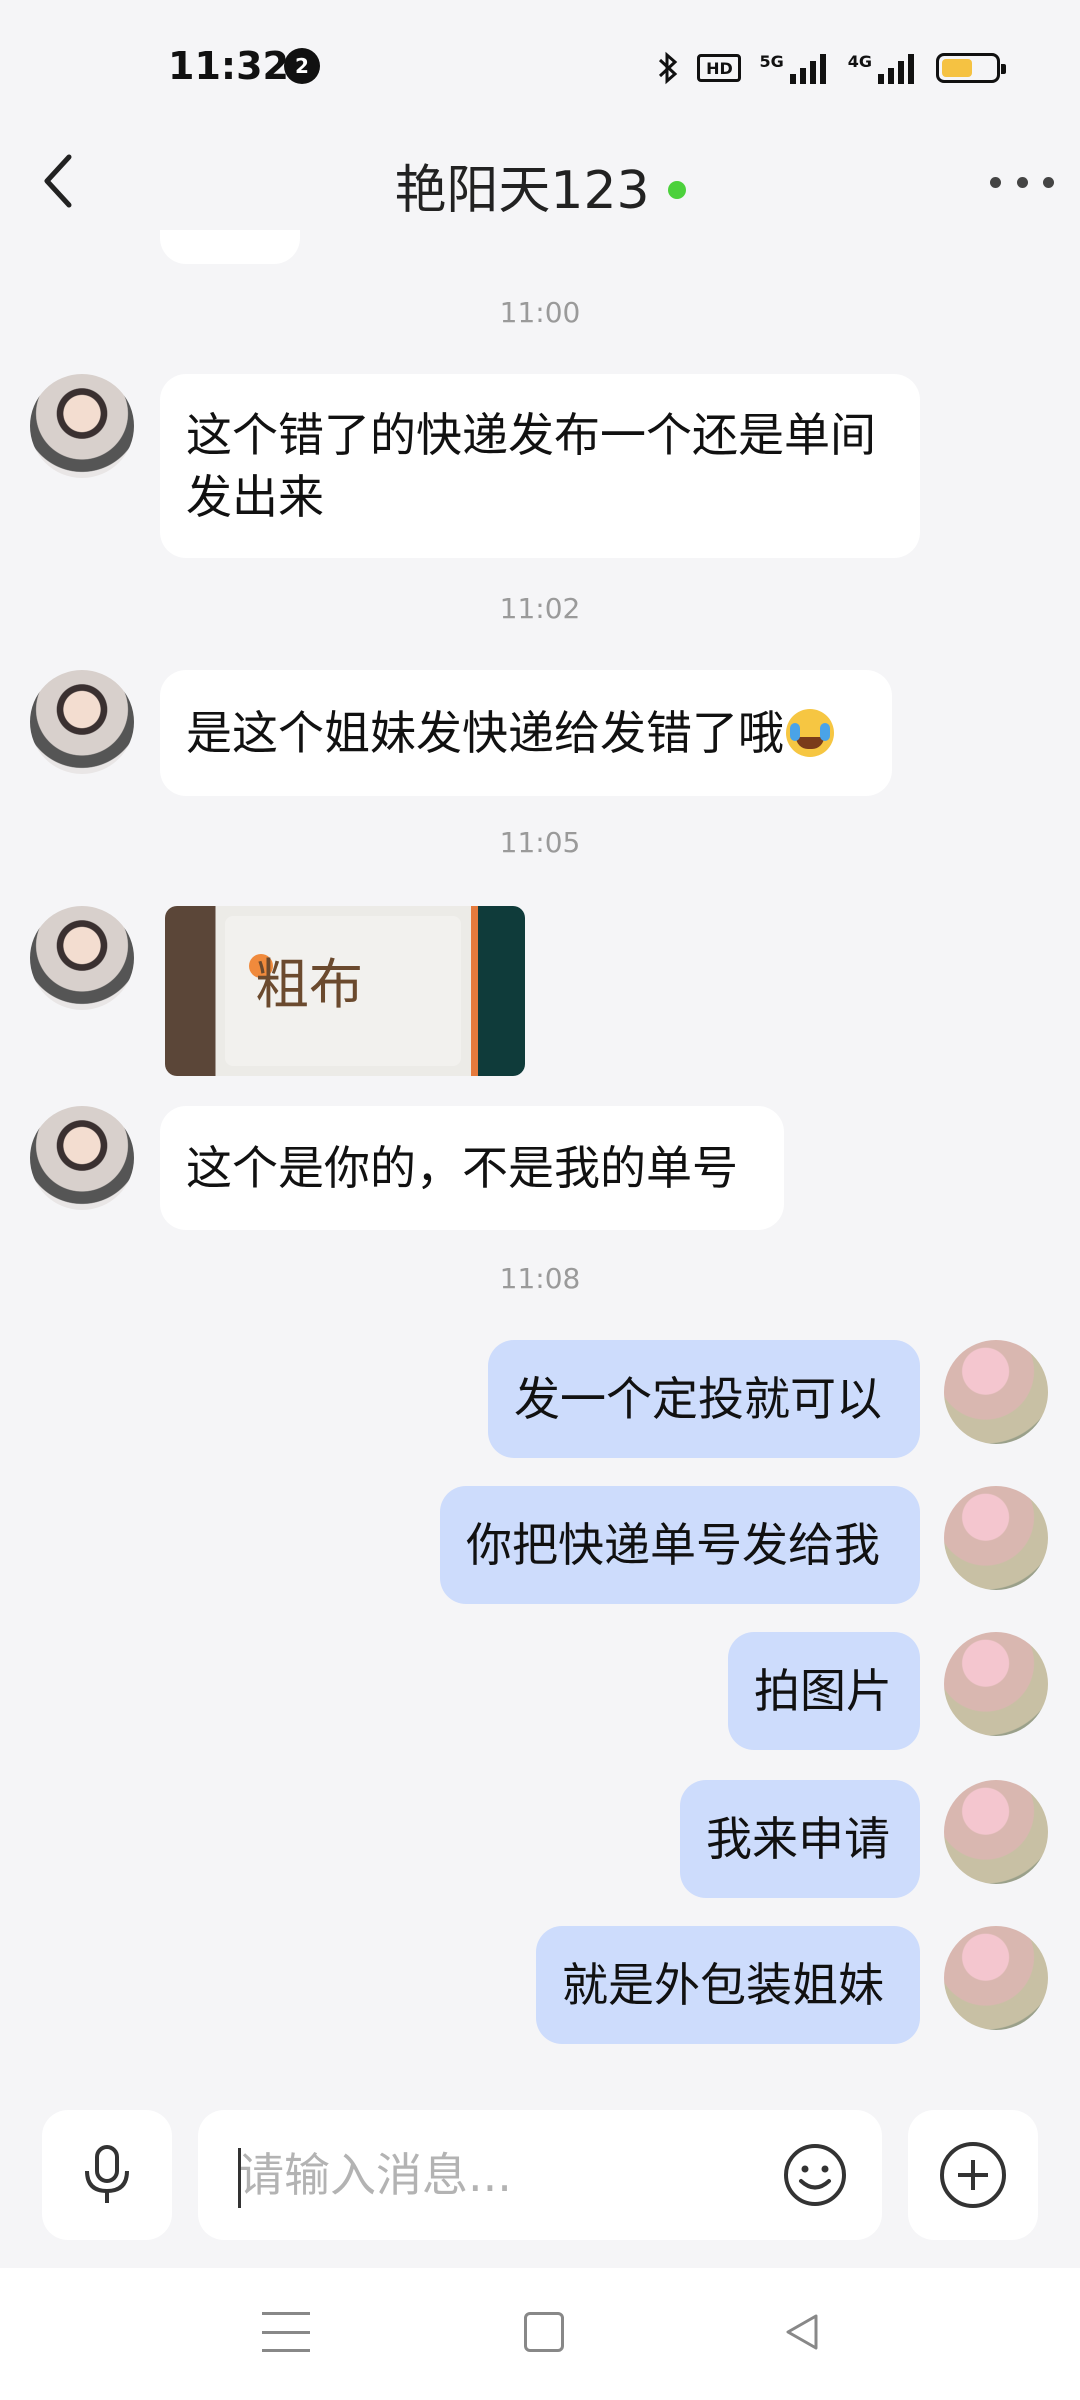 This screenshot has height=2400, width=1080. I want to click on status-icons: HD 5G 4G, so click(831, 68).